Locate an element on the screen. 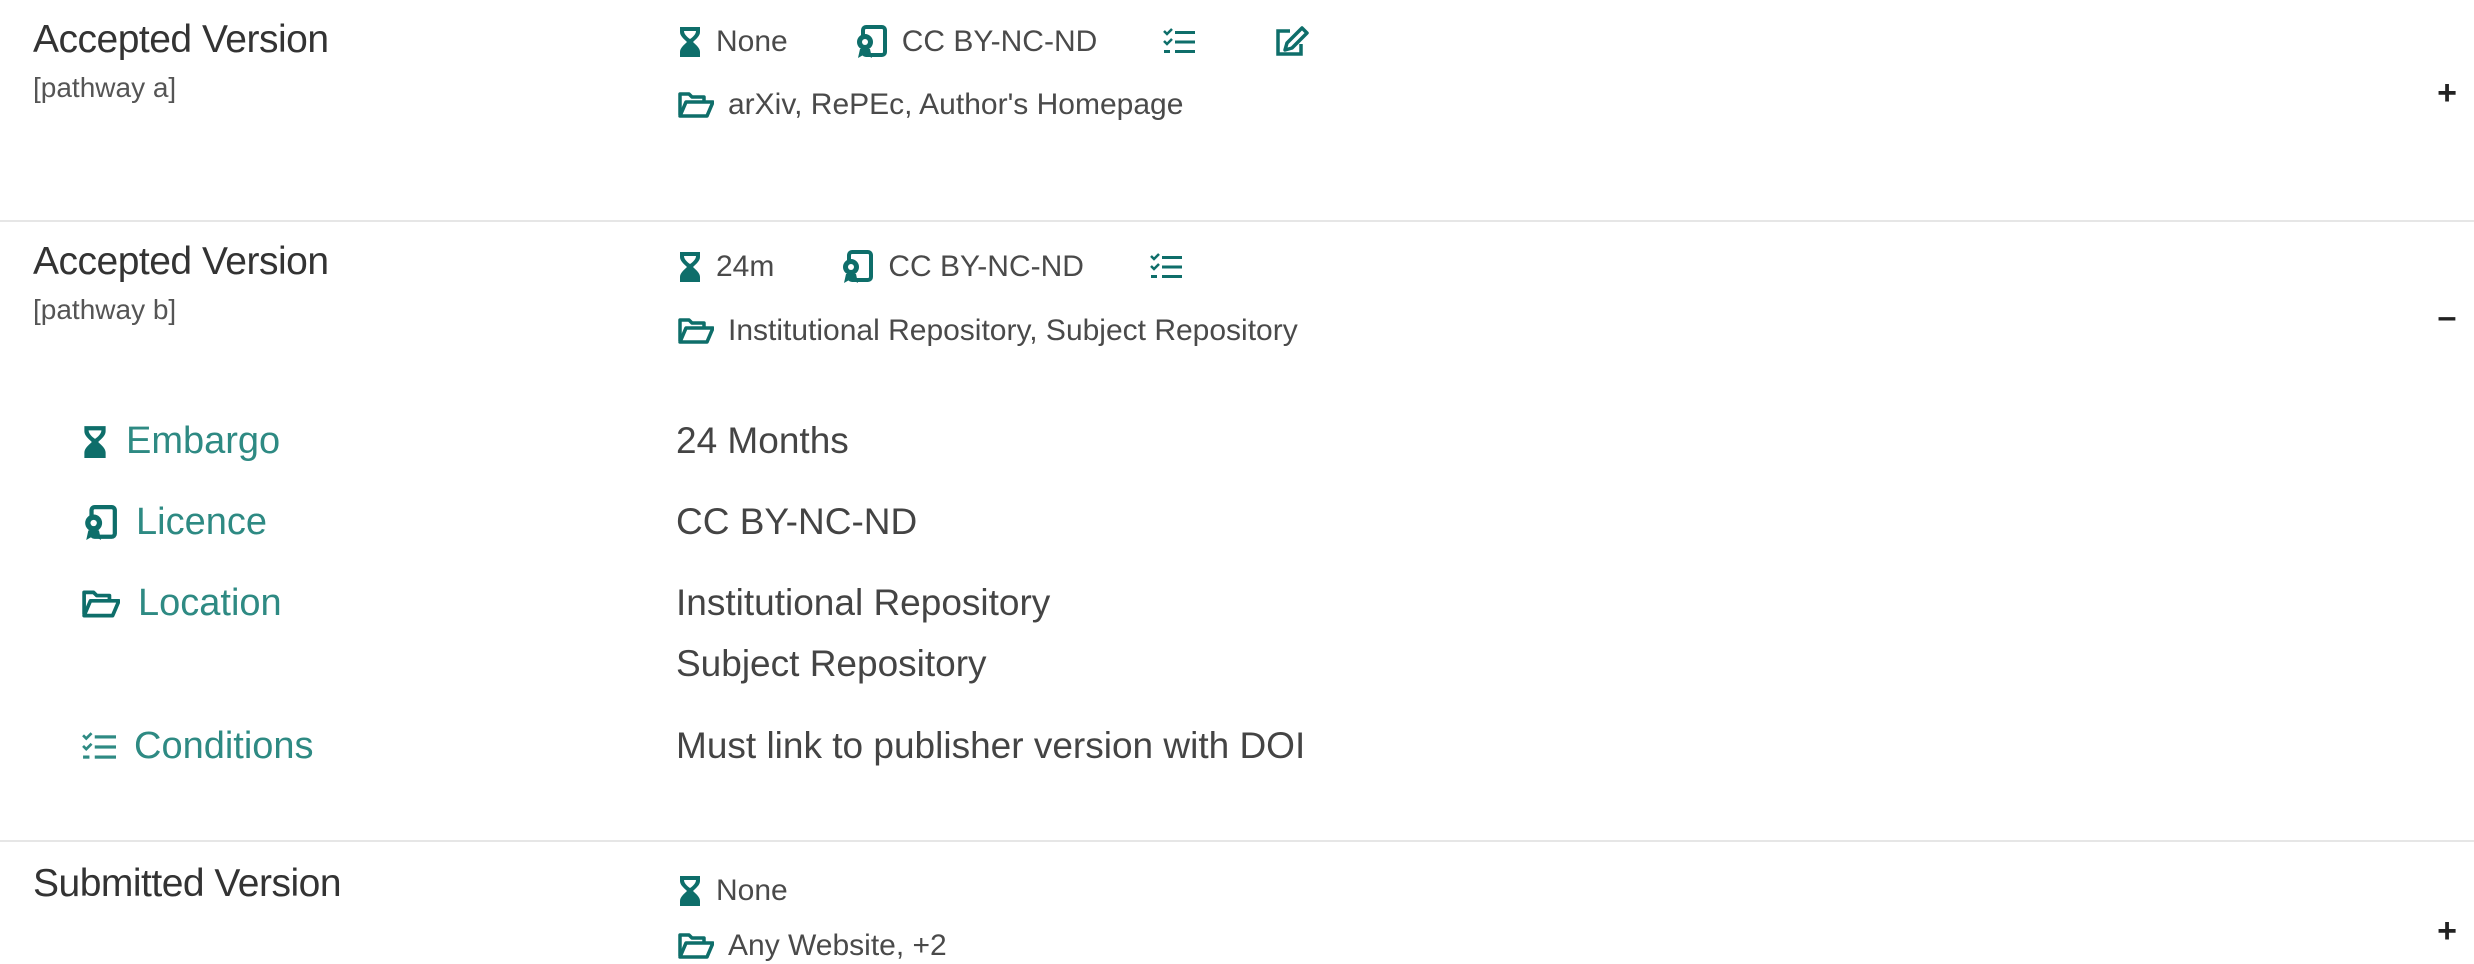  location-label-text: Location is located at coordinates (210, 603).